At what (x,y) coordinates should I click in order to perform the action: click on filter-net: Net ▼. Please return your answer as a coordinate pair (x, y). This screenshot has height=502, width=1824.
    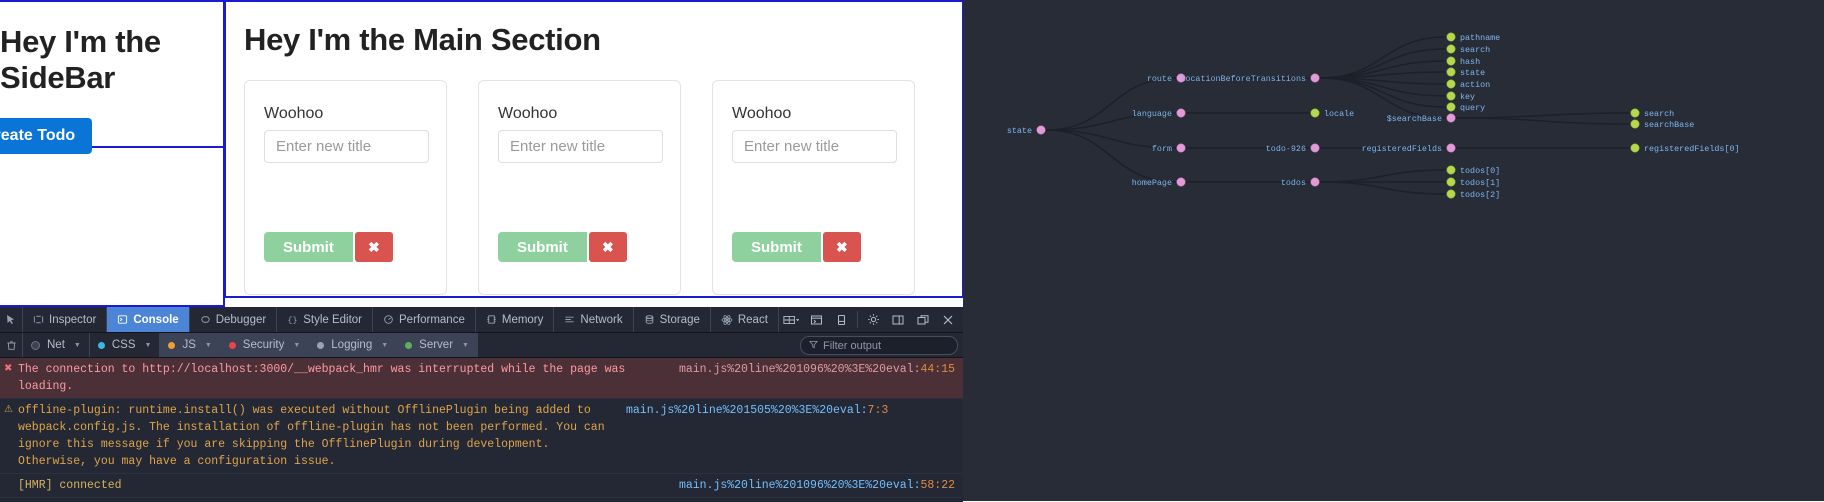
    Looking at the image, I should click on (56, 345).